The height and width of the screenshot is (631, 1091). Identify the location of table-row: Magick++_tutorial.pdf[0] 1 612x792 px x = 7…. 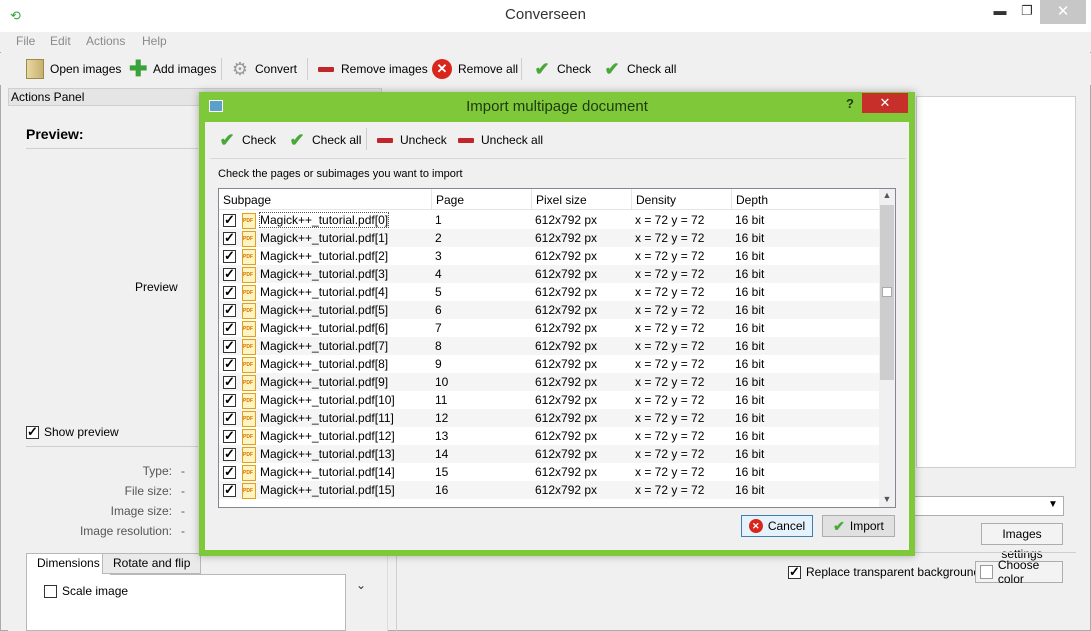
(549, 220).